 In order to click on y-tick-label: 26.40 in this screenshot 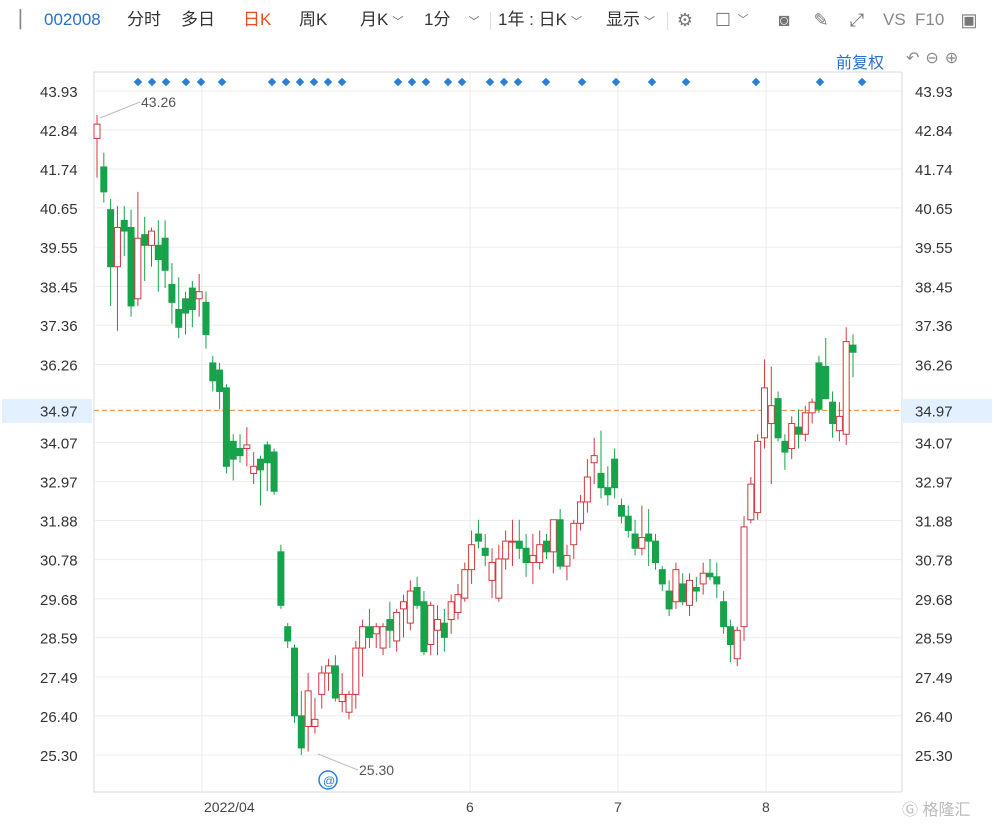, I will do `click(934, 717)`.